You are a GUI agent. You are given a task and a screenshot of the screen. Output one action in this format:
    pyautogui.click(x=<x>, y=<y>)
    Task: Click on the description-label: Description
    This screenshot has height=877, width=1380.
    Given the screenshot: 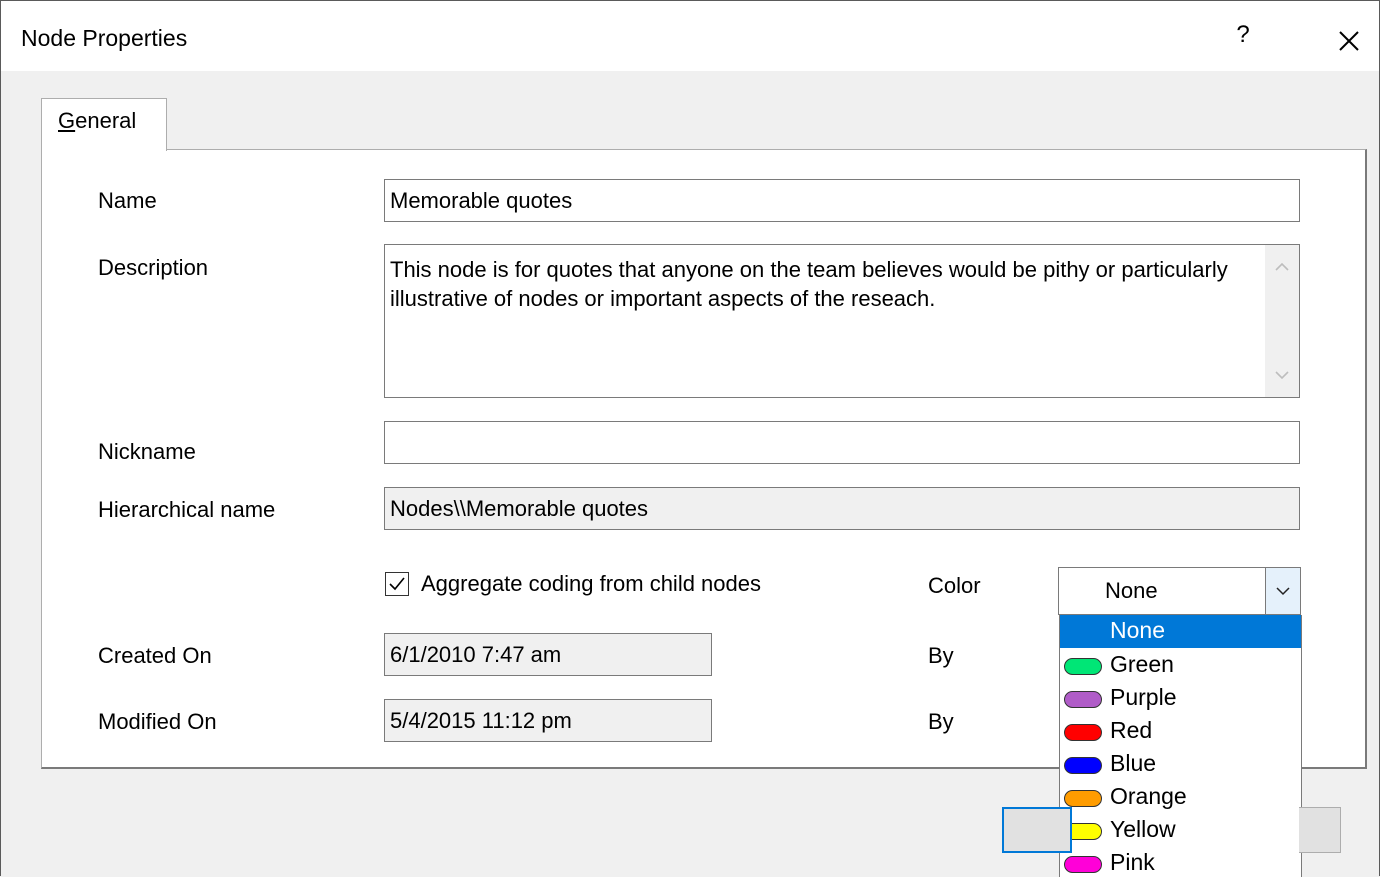 What is the action you would take?
    pyautogui.click(x=153, y=267)
    